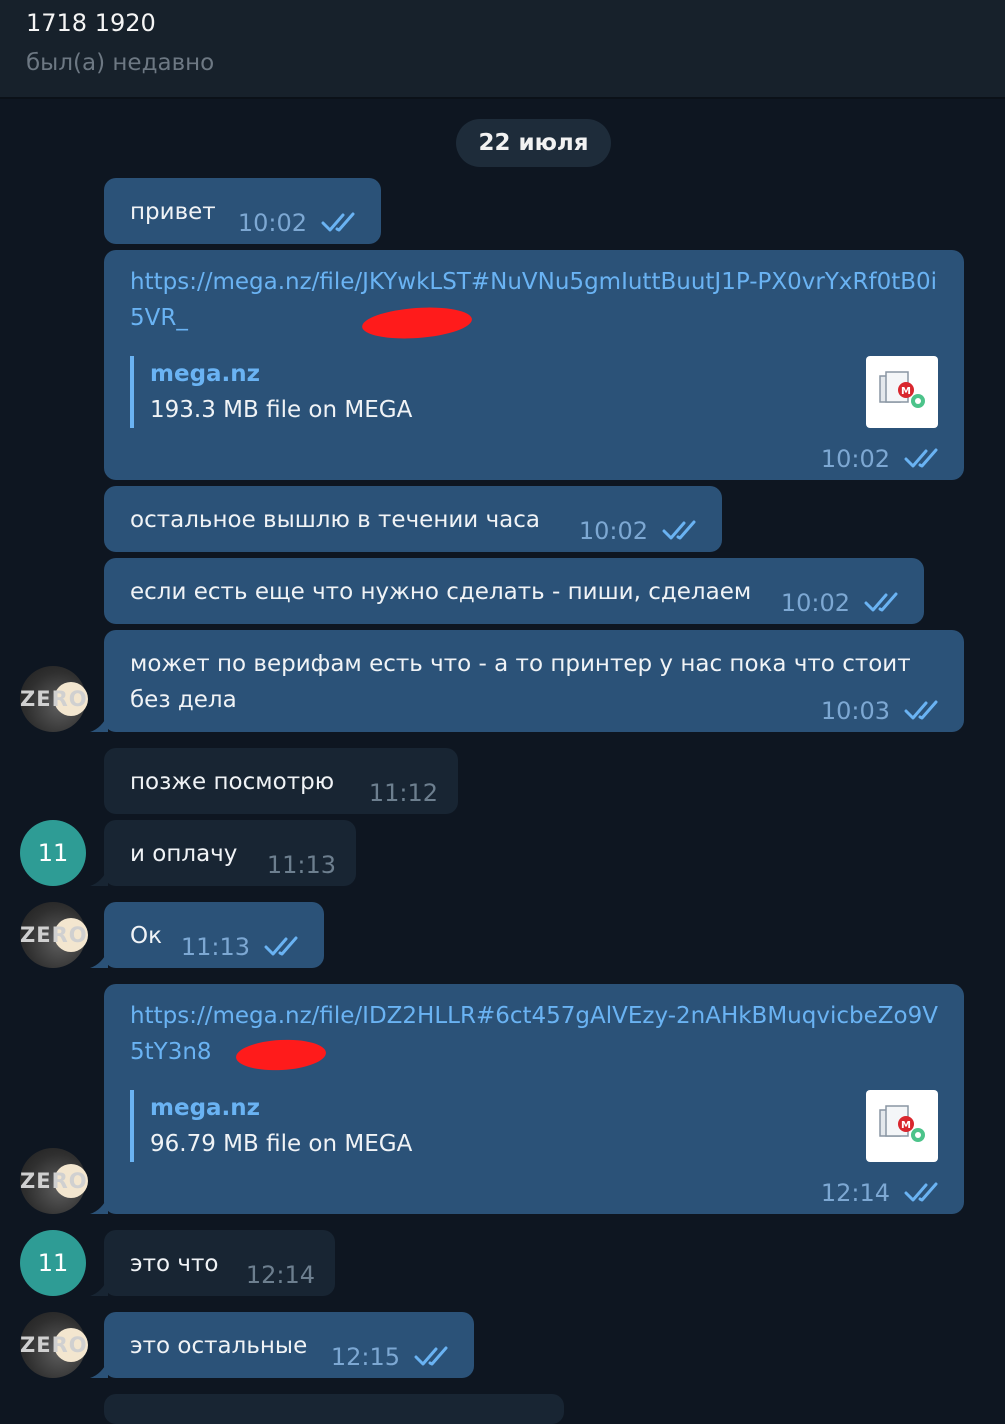 This screenshot has height=1424, width=1005. I want to click on message-text: позже посмотрю, so click(232, 782).